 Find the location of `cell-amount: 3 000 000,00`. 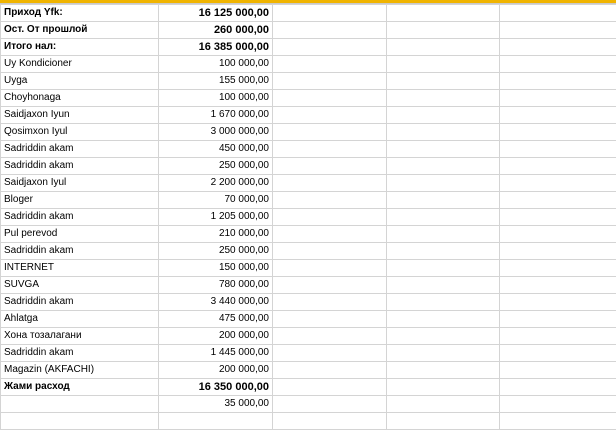

cell-amount: 3 000 000,00 is located at coordinates (216, 132).